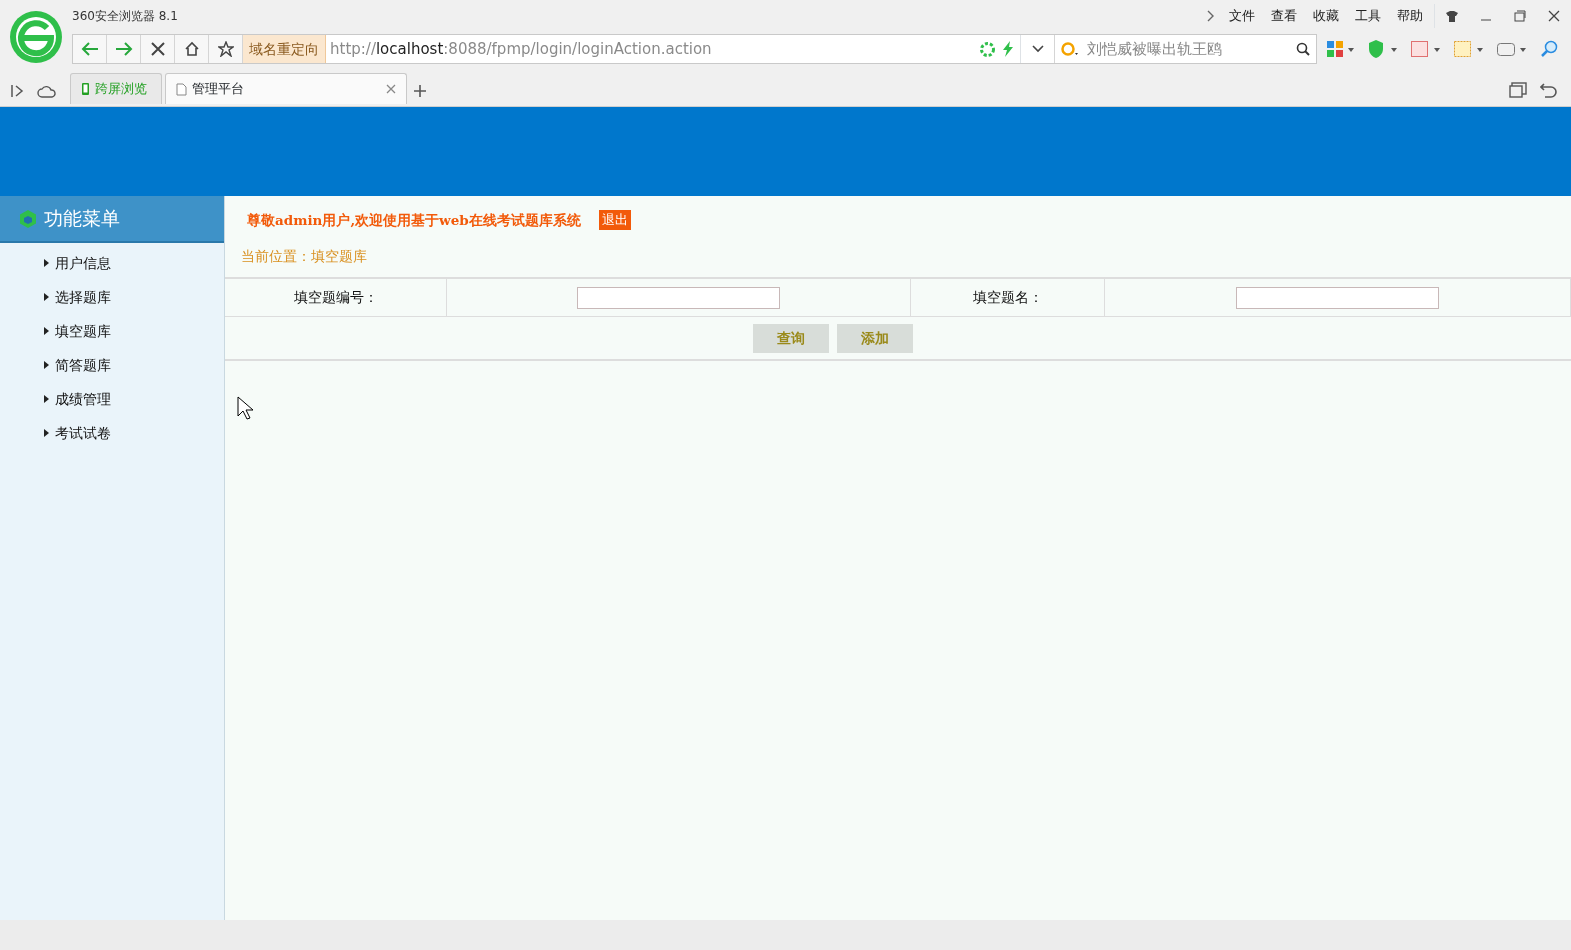 The height and width of the screenshot is (950, 1571). I want to click on document-icon, so click(1426, 49).